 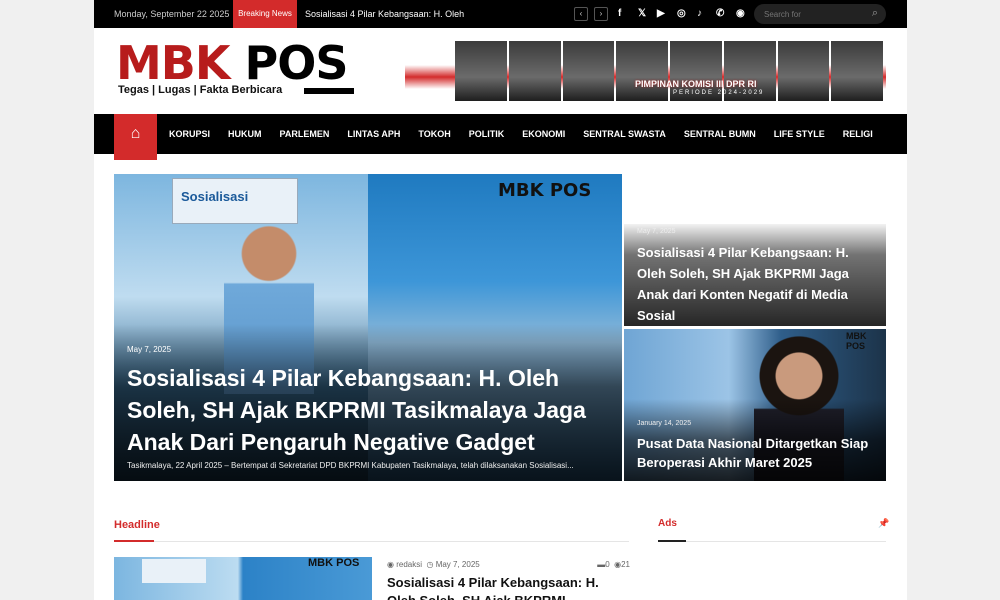 I want to click on headline-thumbnail: MBK POS, so click(x=243, y=578).